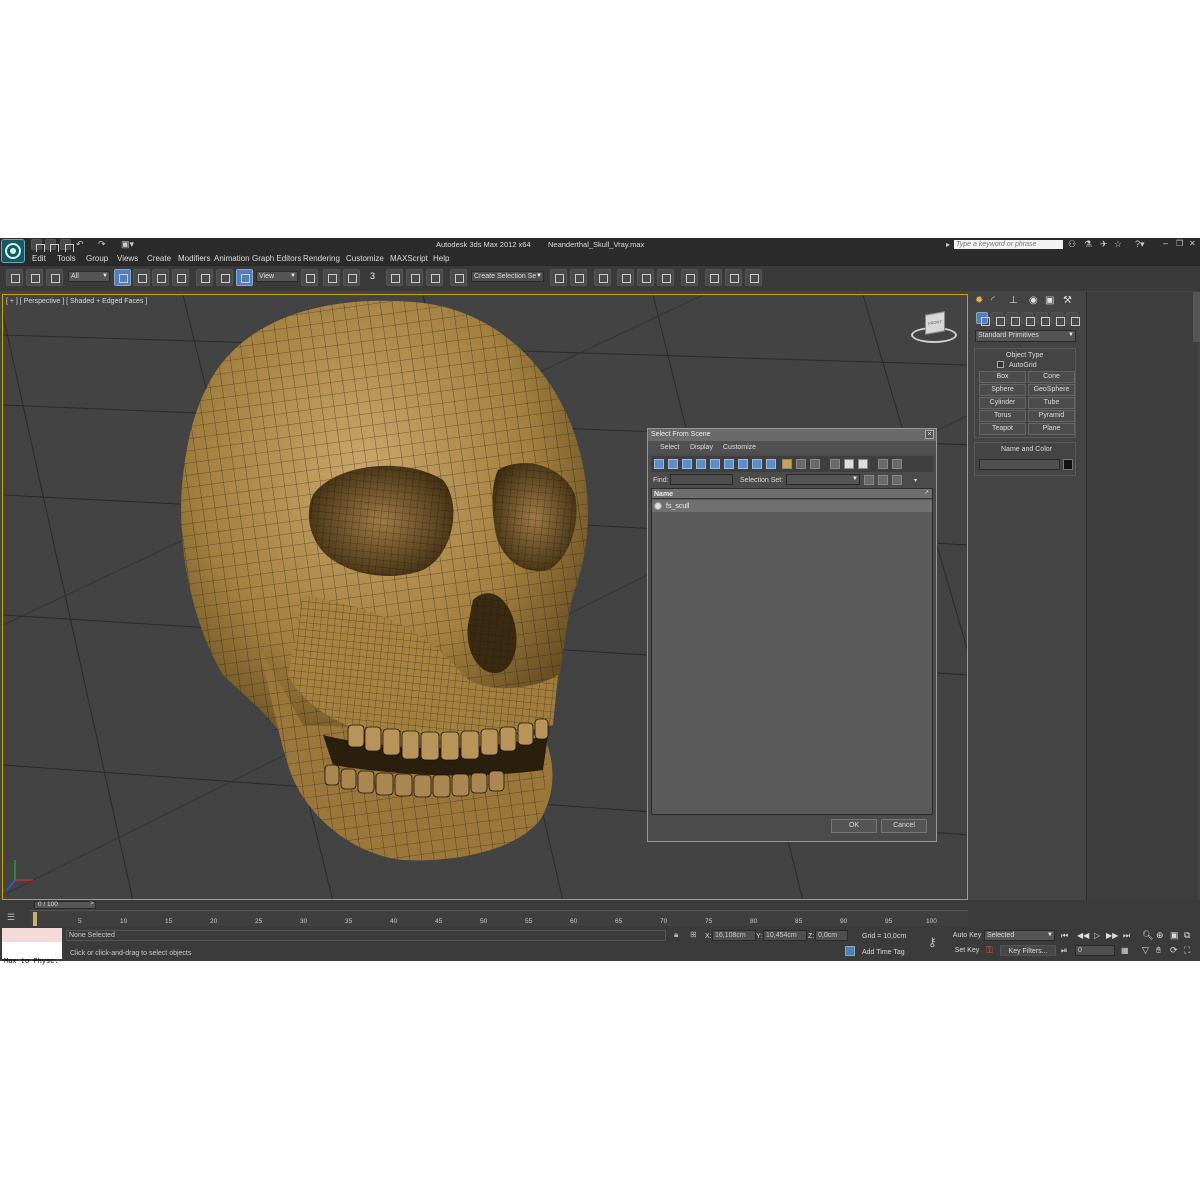  I want to click on maxscript-listener: Max to Physc., so click(32, 947).